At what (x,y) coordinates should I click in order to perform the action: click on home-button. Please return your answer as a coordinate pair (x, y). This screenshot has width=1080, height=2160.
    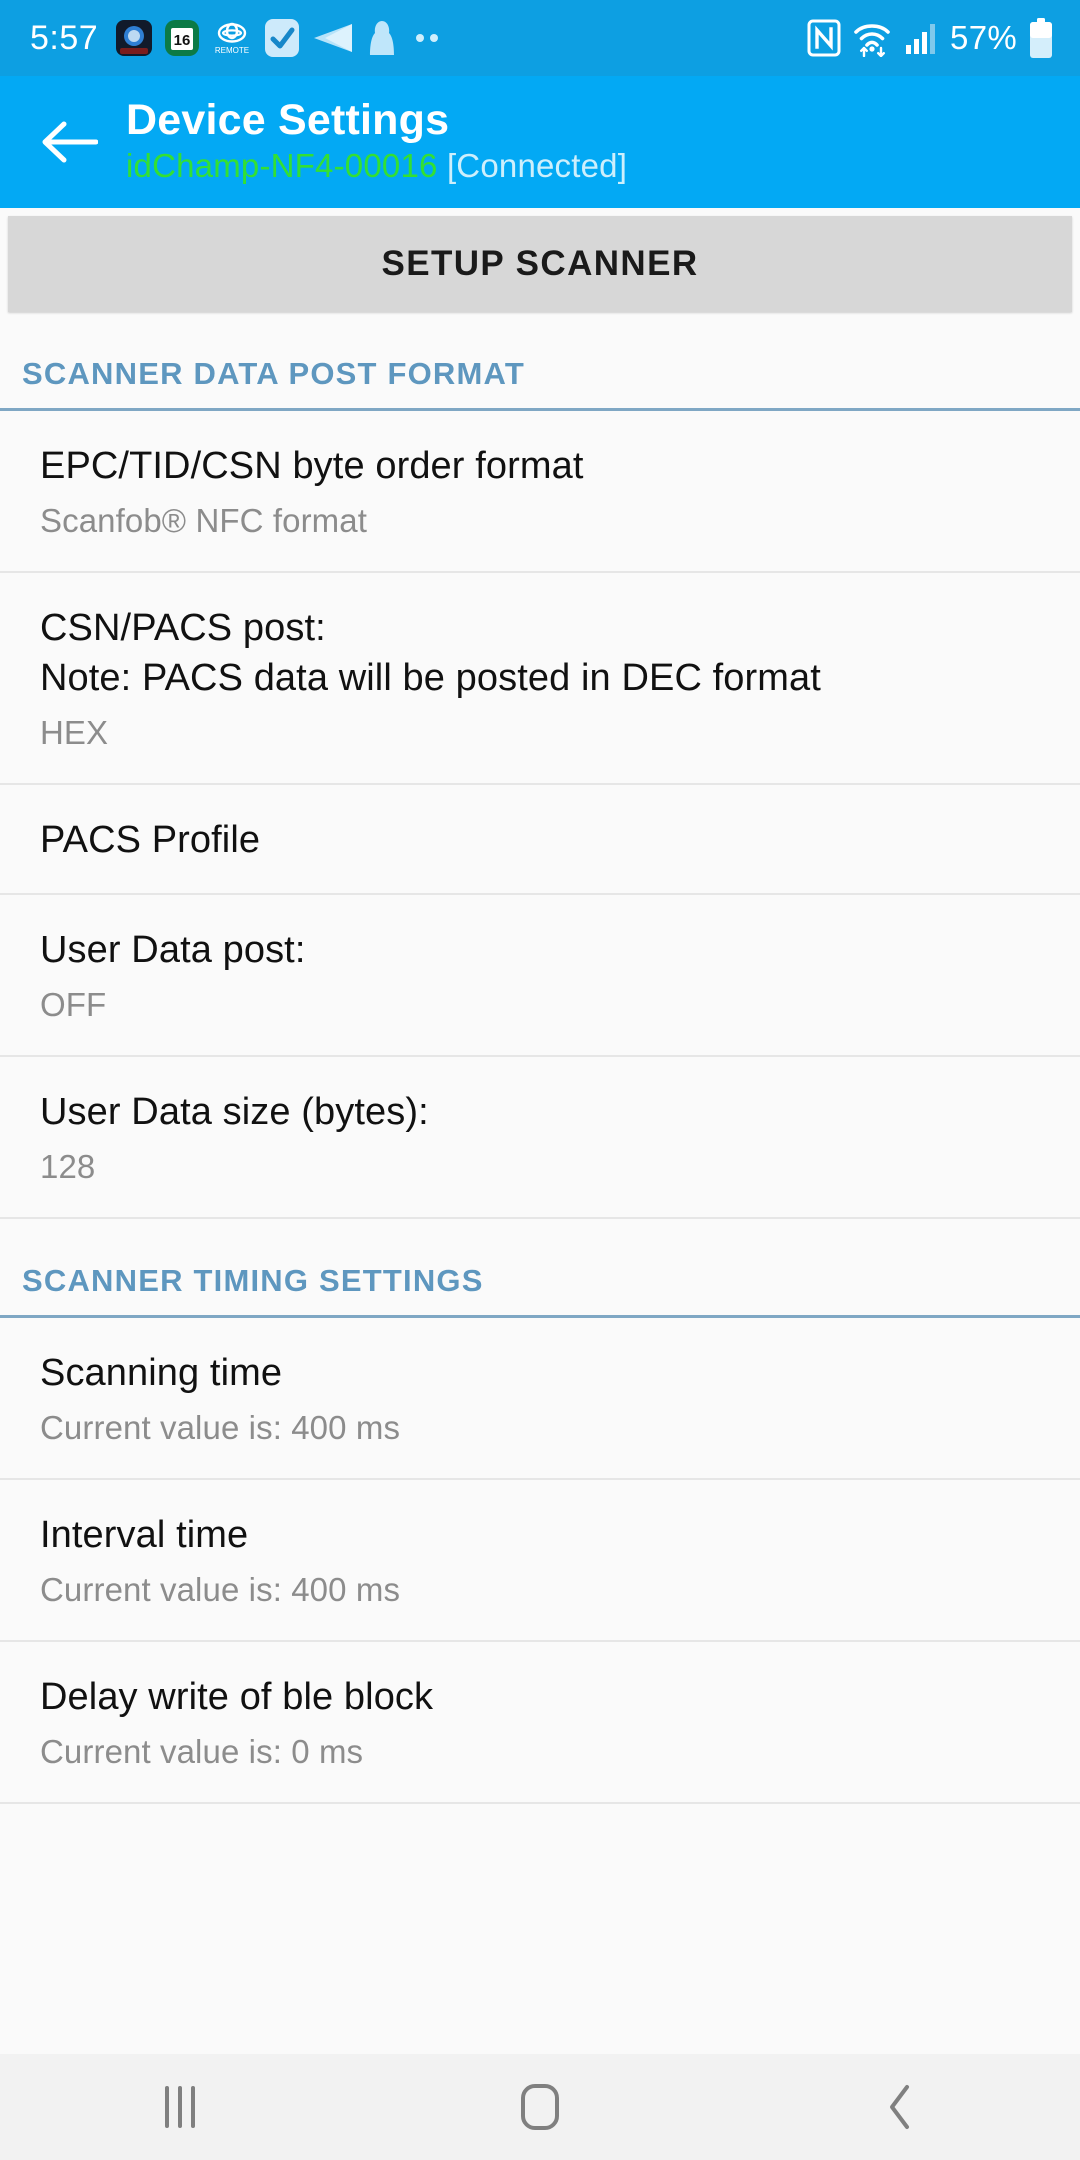
    Looking at the image, I should click on (540, 2107).